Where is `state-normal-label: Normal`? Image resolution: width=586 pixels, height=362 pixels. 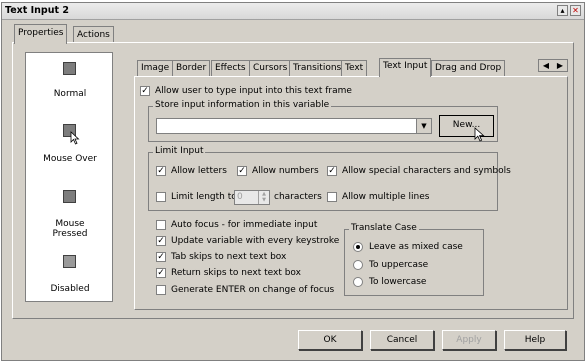 state-normal-label: Normal is located at coordinates (70, 94).